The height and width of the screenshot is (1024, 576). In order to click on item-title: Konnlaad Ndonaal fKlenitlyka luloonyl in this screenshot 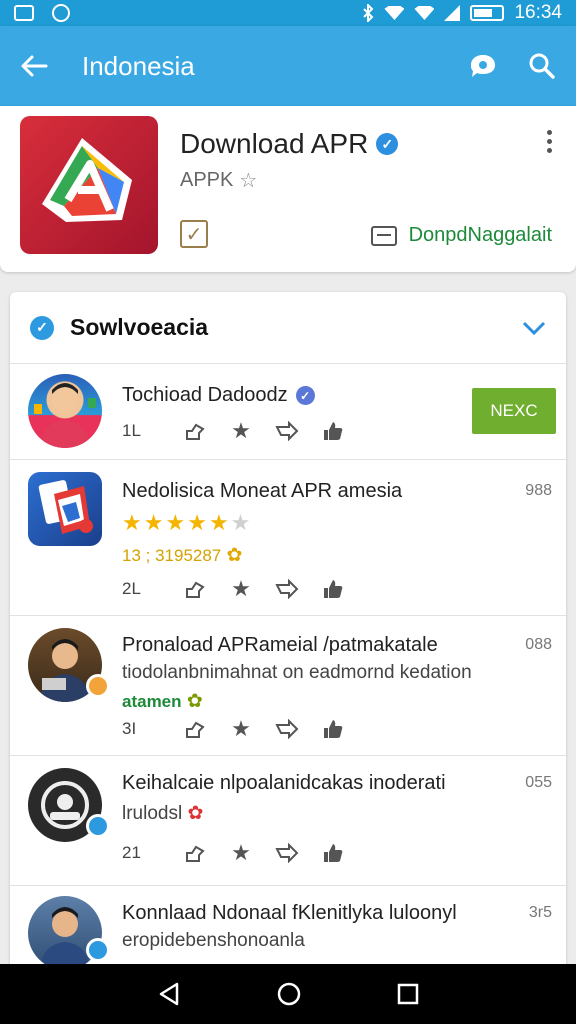, I will do `click(289, 913)`.